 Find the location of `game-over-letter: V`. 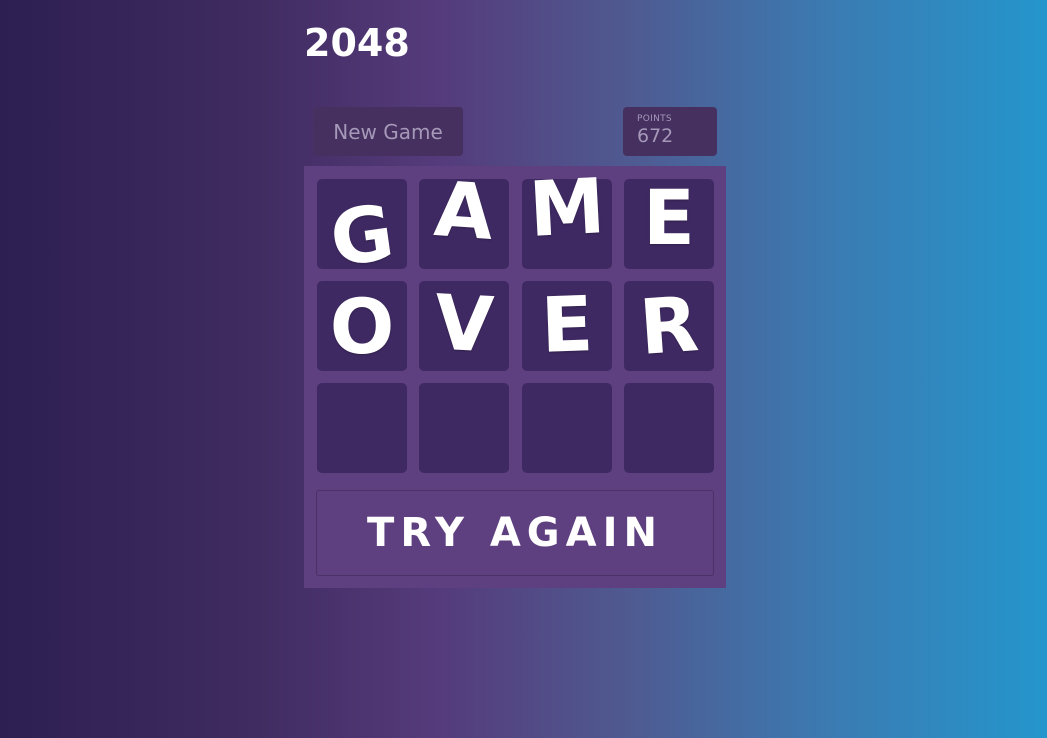

game-over-letter: V is located at coordinates (464, 323).